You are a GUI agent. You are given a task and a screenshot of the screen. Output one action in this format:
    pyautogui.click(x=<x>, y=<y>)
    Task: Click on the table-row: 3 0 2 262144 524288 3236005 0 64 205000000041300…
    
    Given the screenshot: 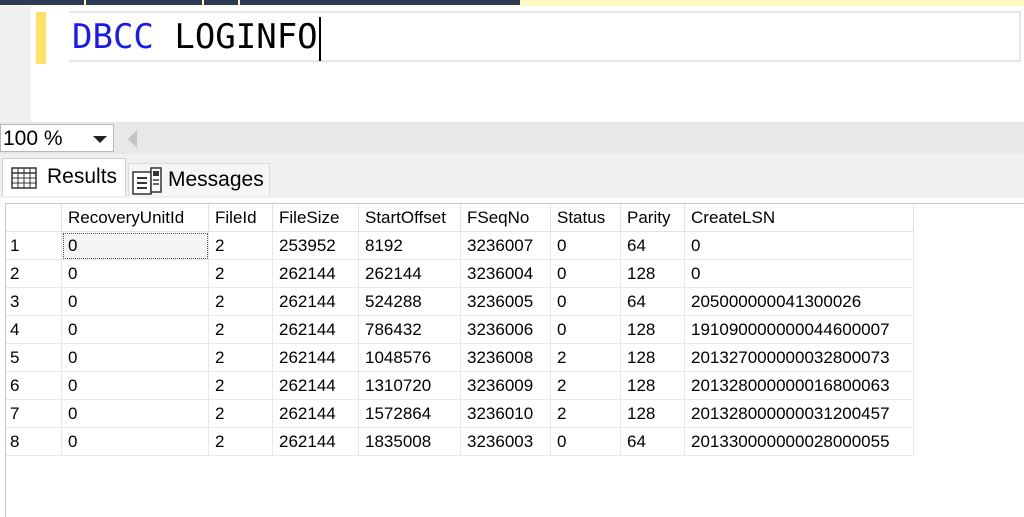 What is the action you would take?
    pyautogui.click(x=460, y=301)
    